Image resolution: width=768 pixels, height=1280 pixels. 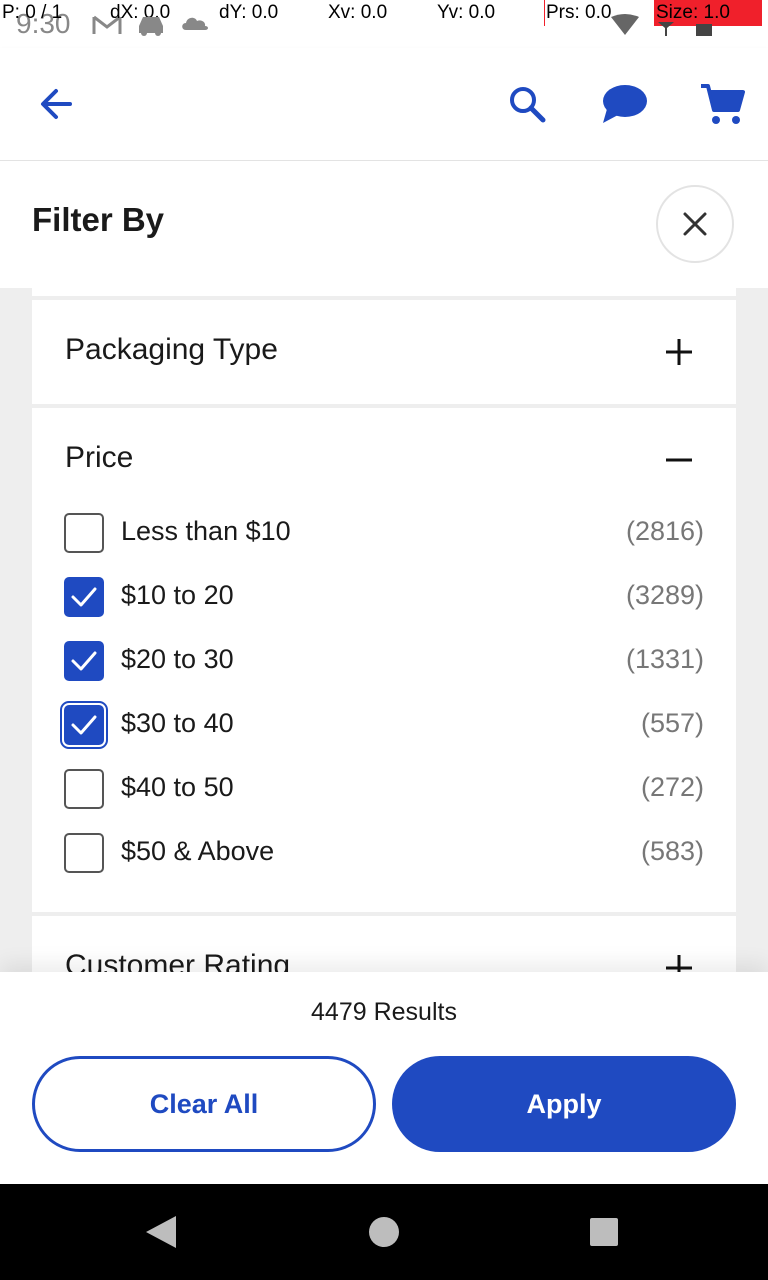 I want to click on chat-bubble-icon, so click(x=625, y=104).